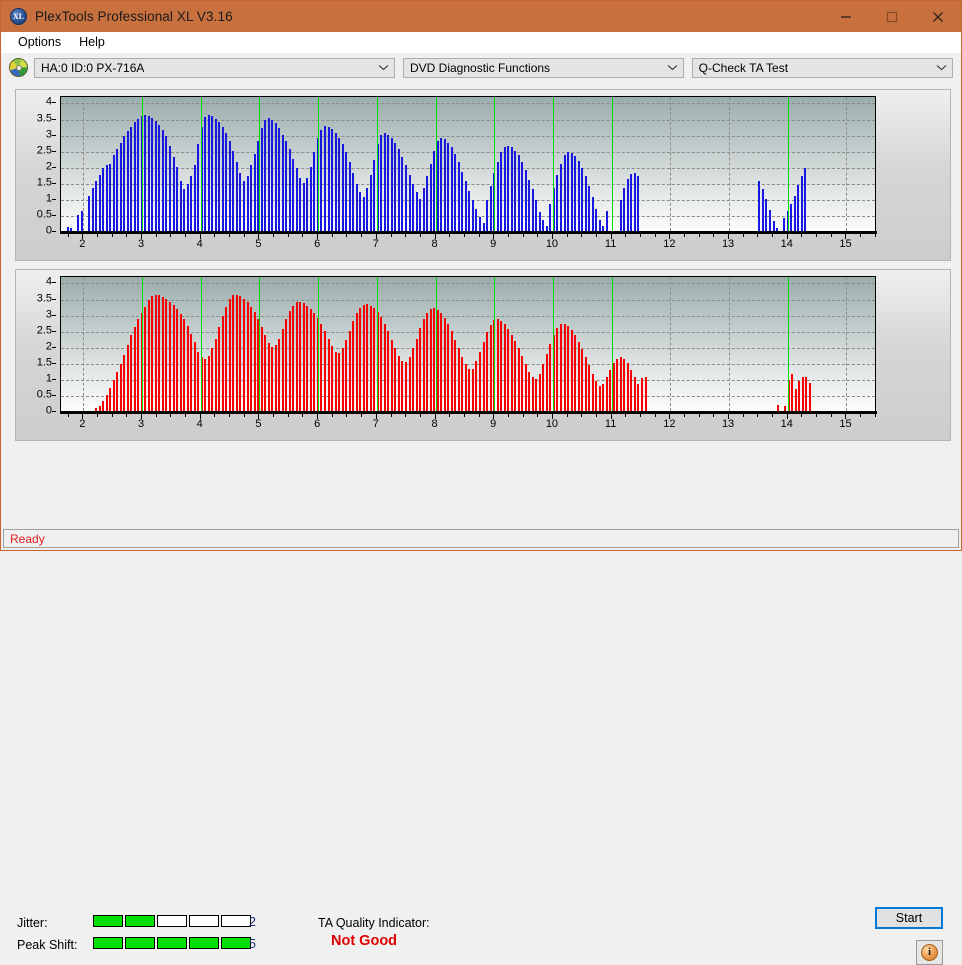 This screenshot has width=962, height=965. Describe the element at coordinates (92, 42) in the screenshot. I see `menu-item-help: Help` at that location.